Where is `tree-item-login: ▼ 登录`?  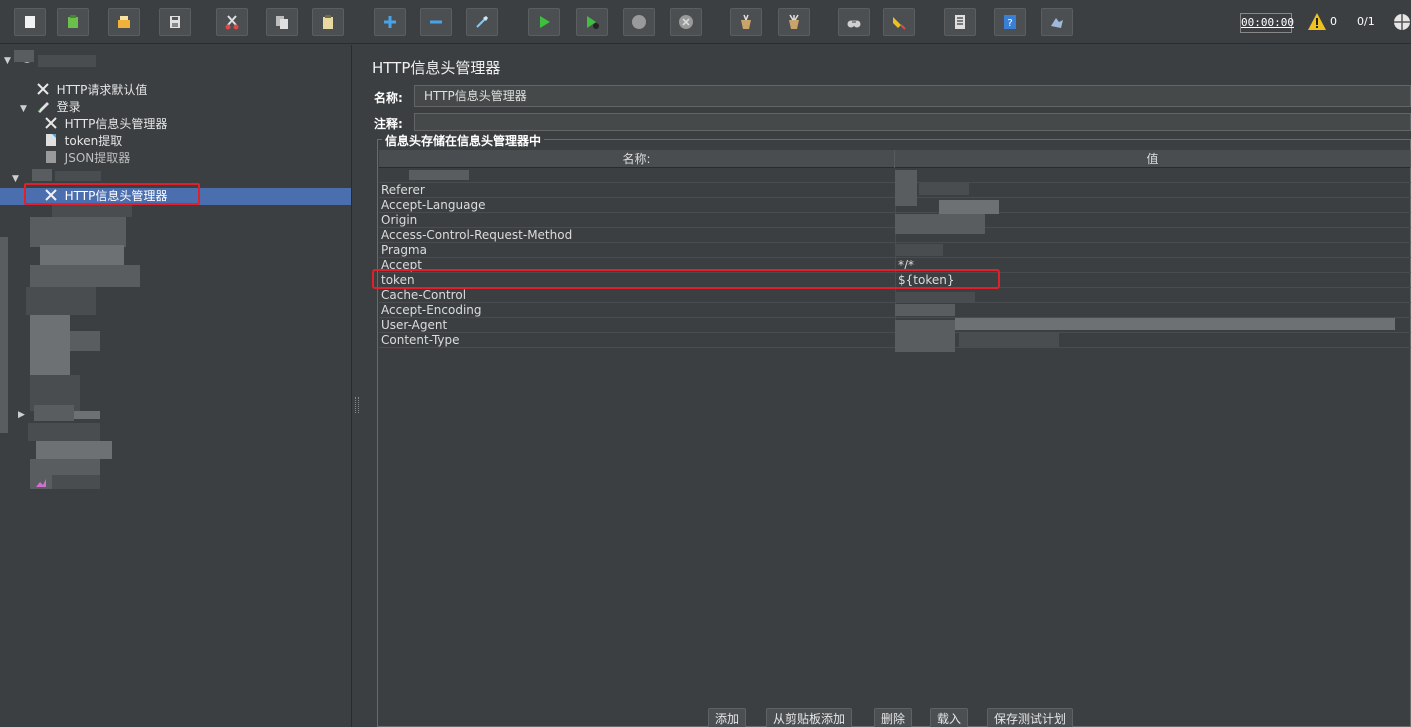
tree-item-login: ▼ 登录 is located at coordinates (50, 107).